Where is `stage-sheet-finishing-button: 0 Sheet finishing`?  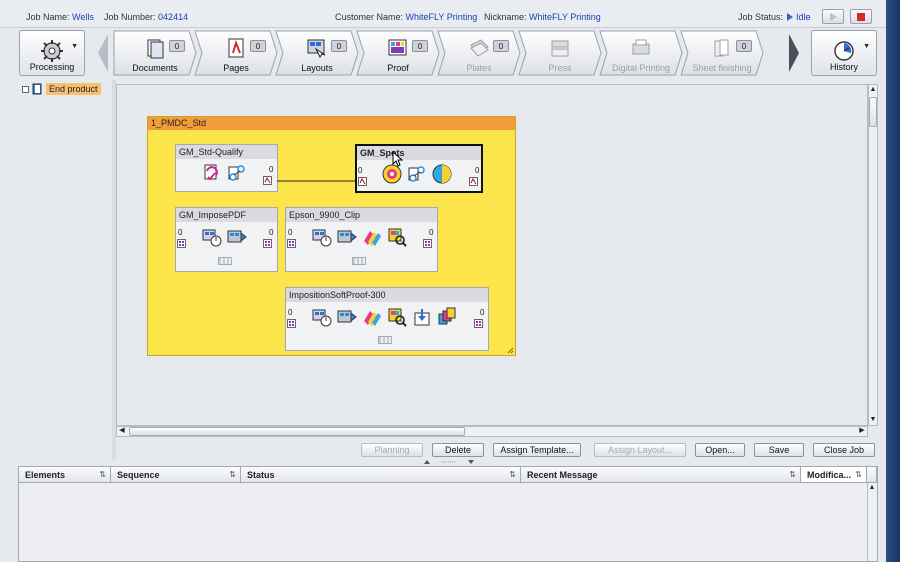
stage-sheet-finishing-button: 0 Sheet finishing is located at coordinates (722, 53).